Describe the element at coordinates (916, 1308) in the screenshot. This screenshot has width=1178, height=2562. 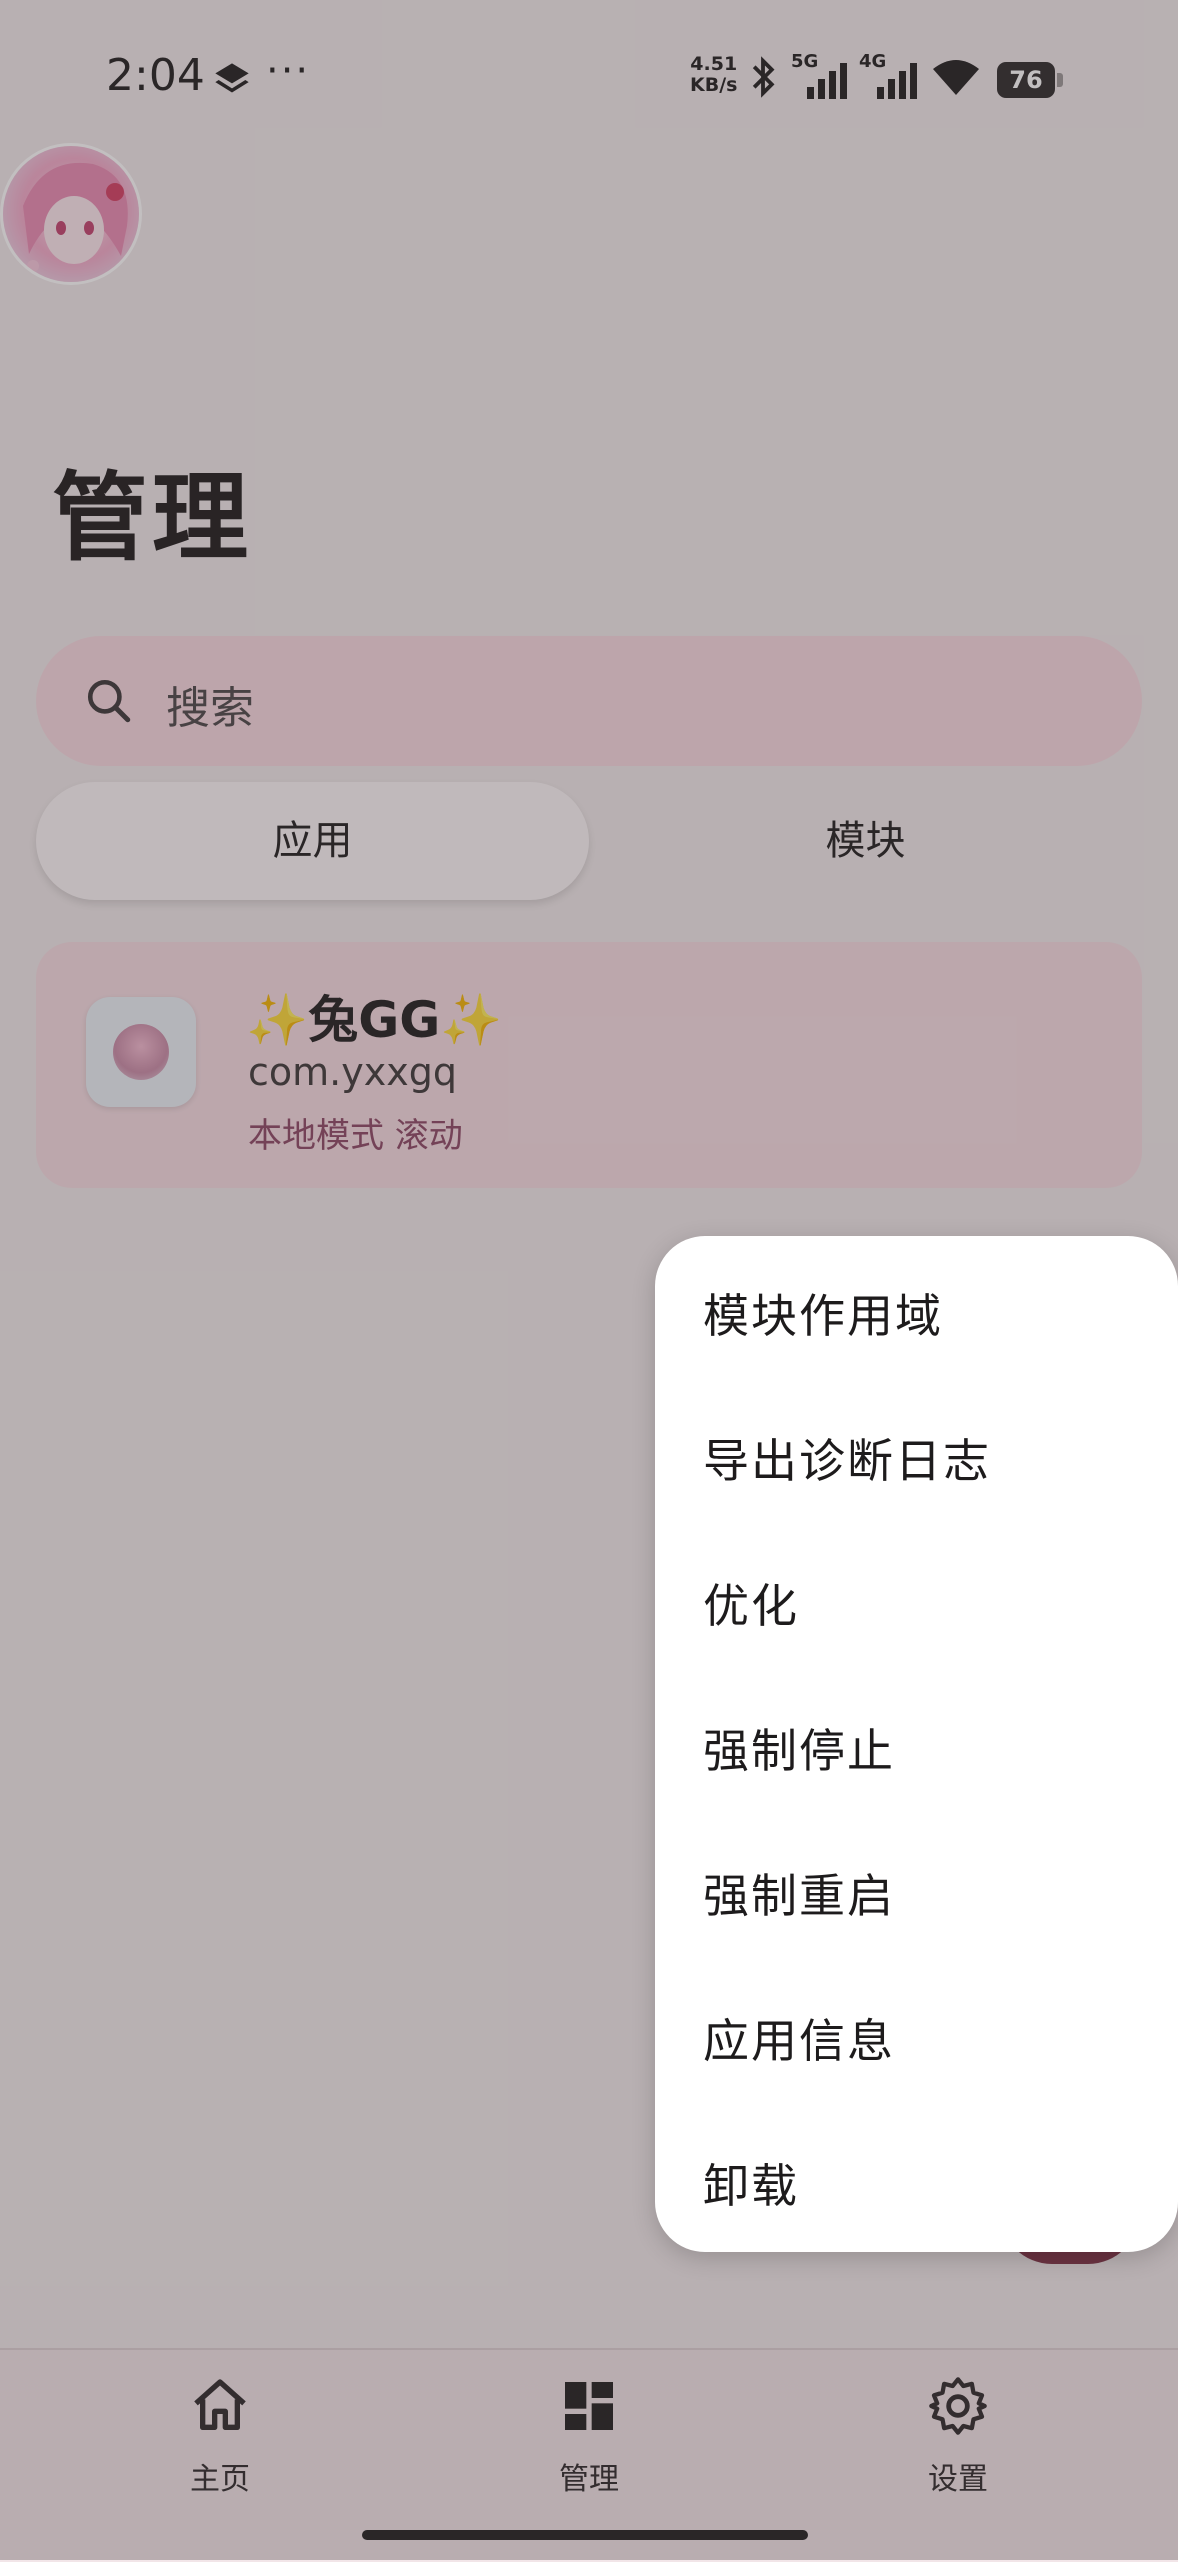
I see `menu-item-module-scope: 模块作用域` at that location.